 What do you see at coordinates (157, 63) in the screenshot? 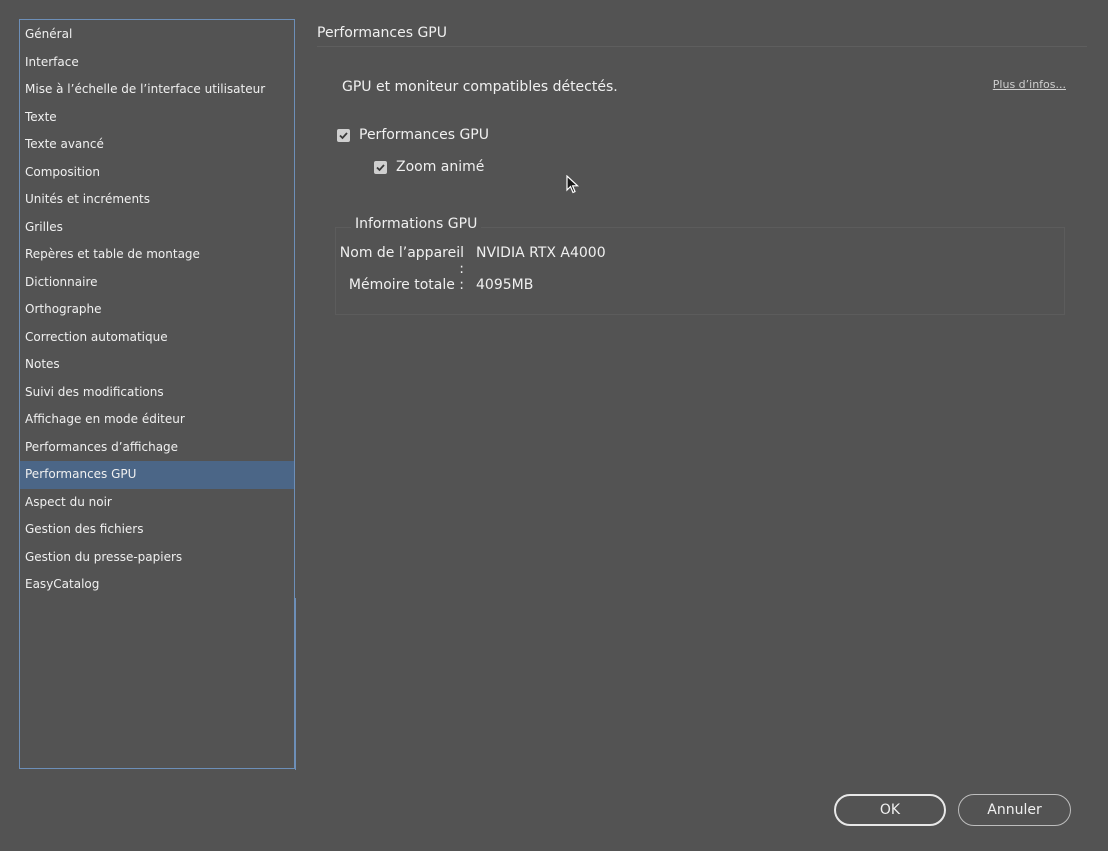
I see `sidebar-item-interface: Interface` at bounding box center [157, 63].